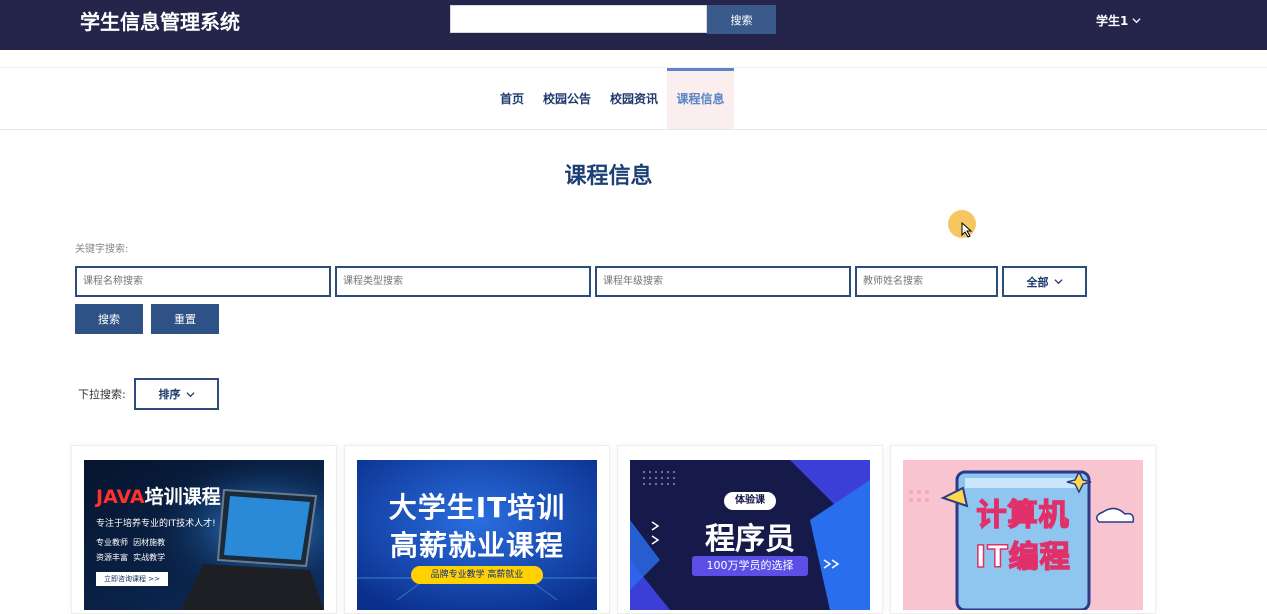 The width and height of the screenshot is (1267, 614). What do you see at coordinates (1112, 21) in the screenshot?
I see `user-name: 学生1` at bounding box center [1112, 21].